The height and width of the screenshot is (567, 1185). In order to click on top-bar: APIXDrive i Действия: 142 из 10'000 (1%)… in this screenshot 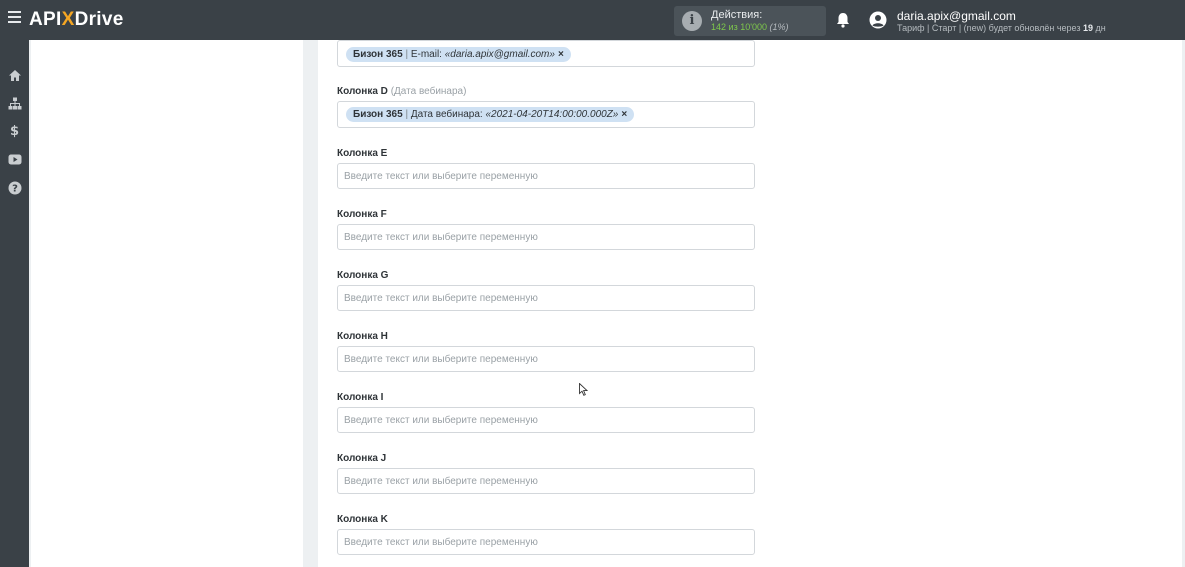, I will do `click(592, 20)`.